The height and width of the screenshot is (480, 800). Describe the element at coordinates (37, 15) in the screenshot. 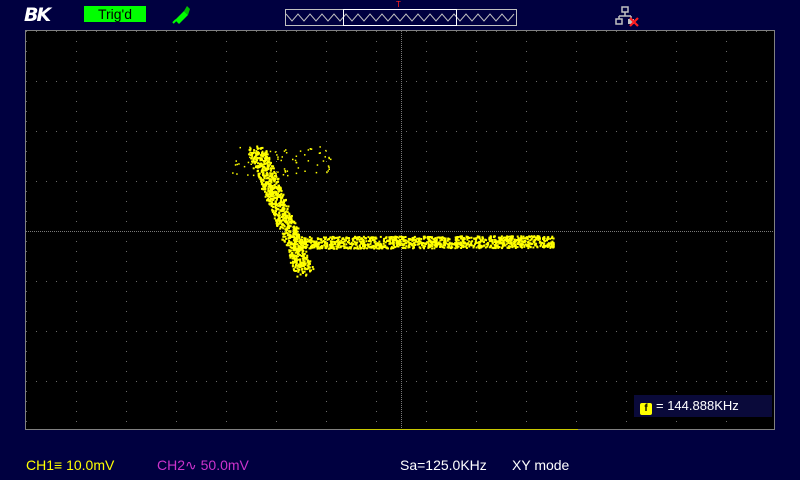

I see `brand-logo: BK` at that location.